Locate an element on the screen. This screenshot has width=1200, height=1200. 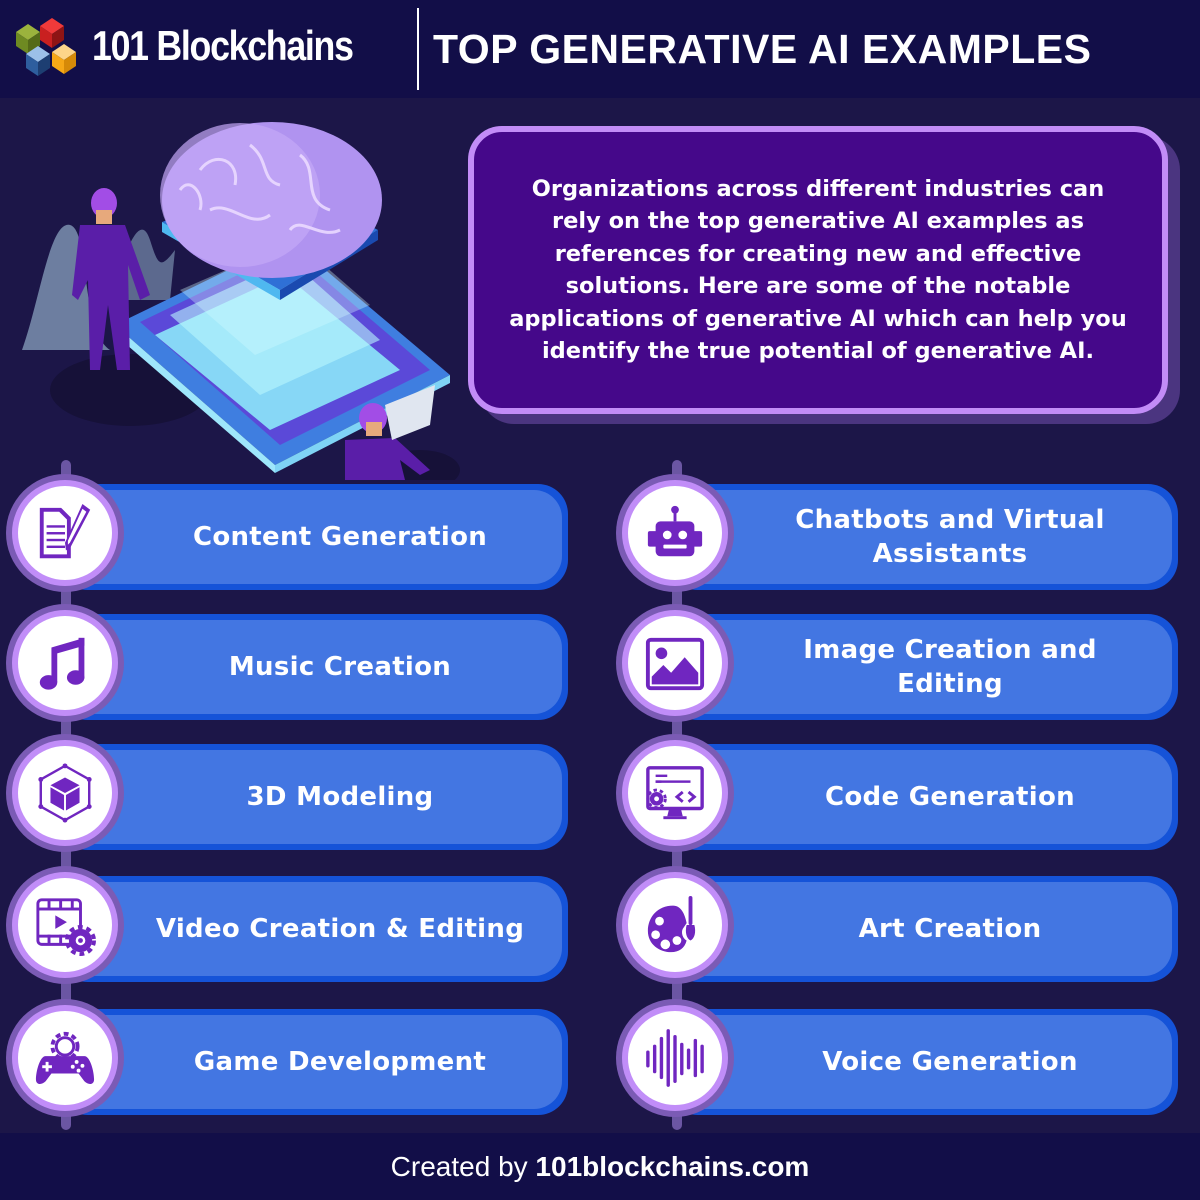
footer-credit: Created by 101blockchains.com is located at coordinates (600, 1167).